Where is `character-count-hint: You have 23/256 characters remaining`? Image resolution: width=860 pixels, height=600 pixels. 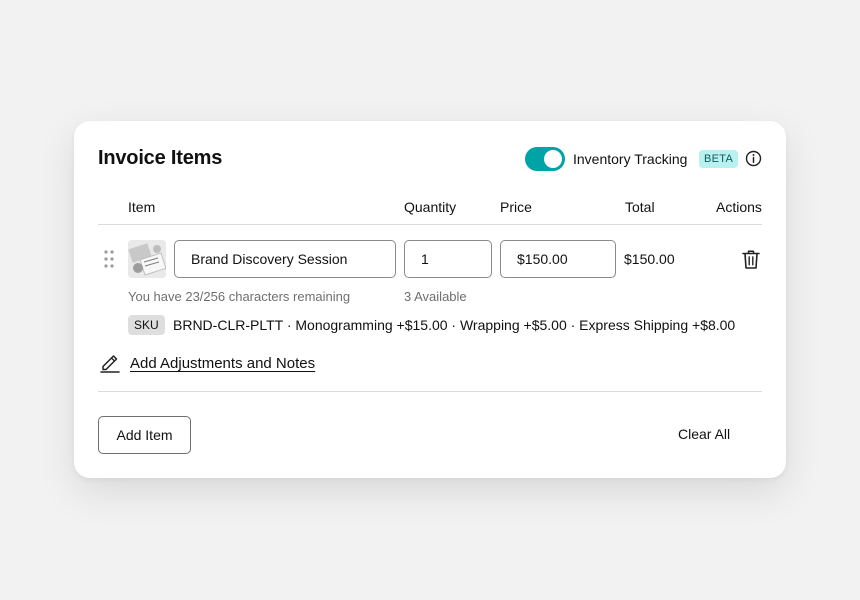 character-count-hint: You have 23/256 characters remaining is located at coordinates (239, 296).